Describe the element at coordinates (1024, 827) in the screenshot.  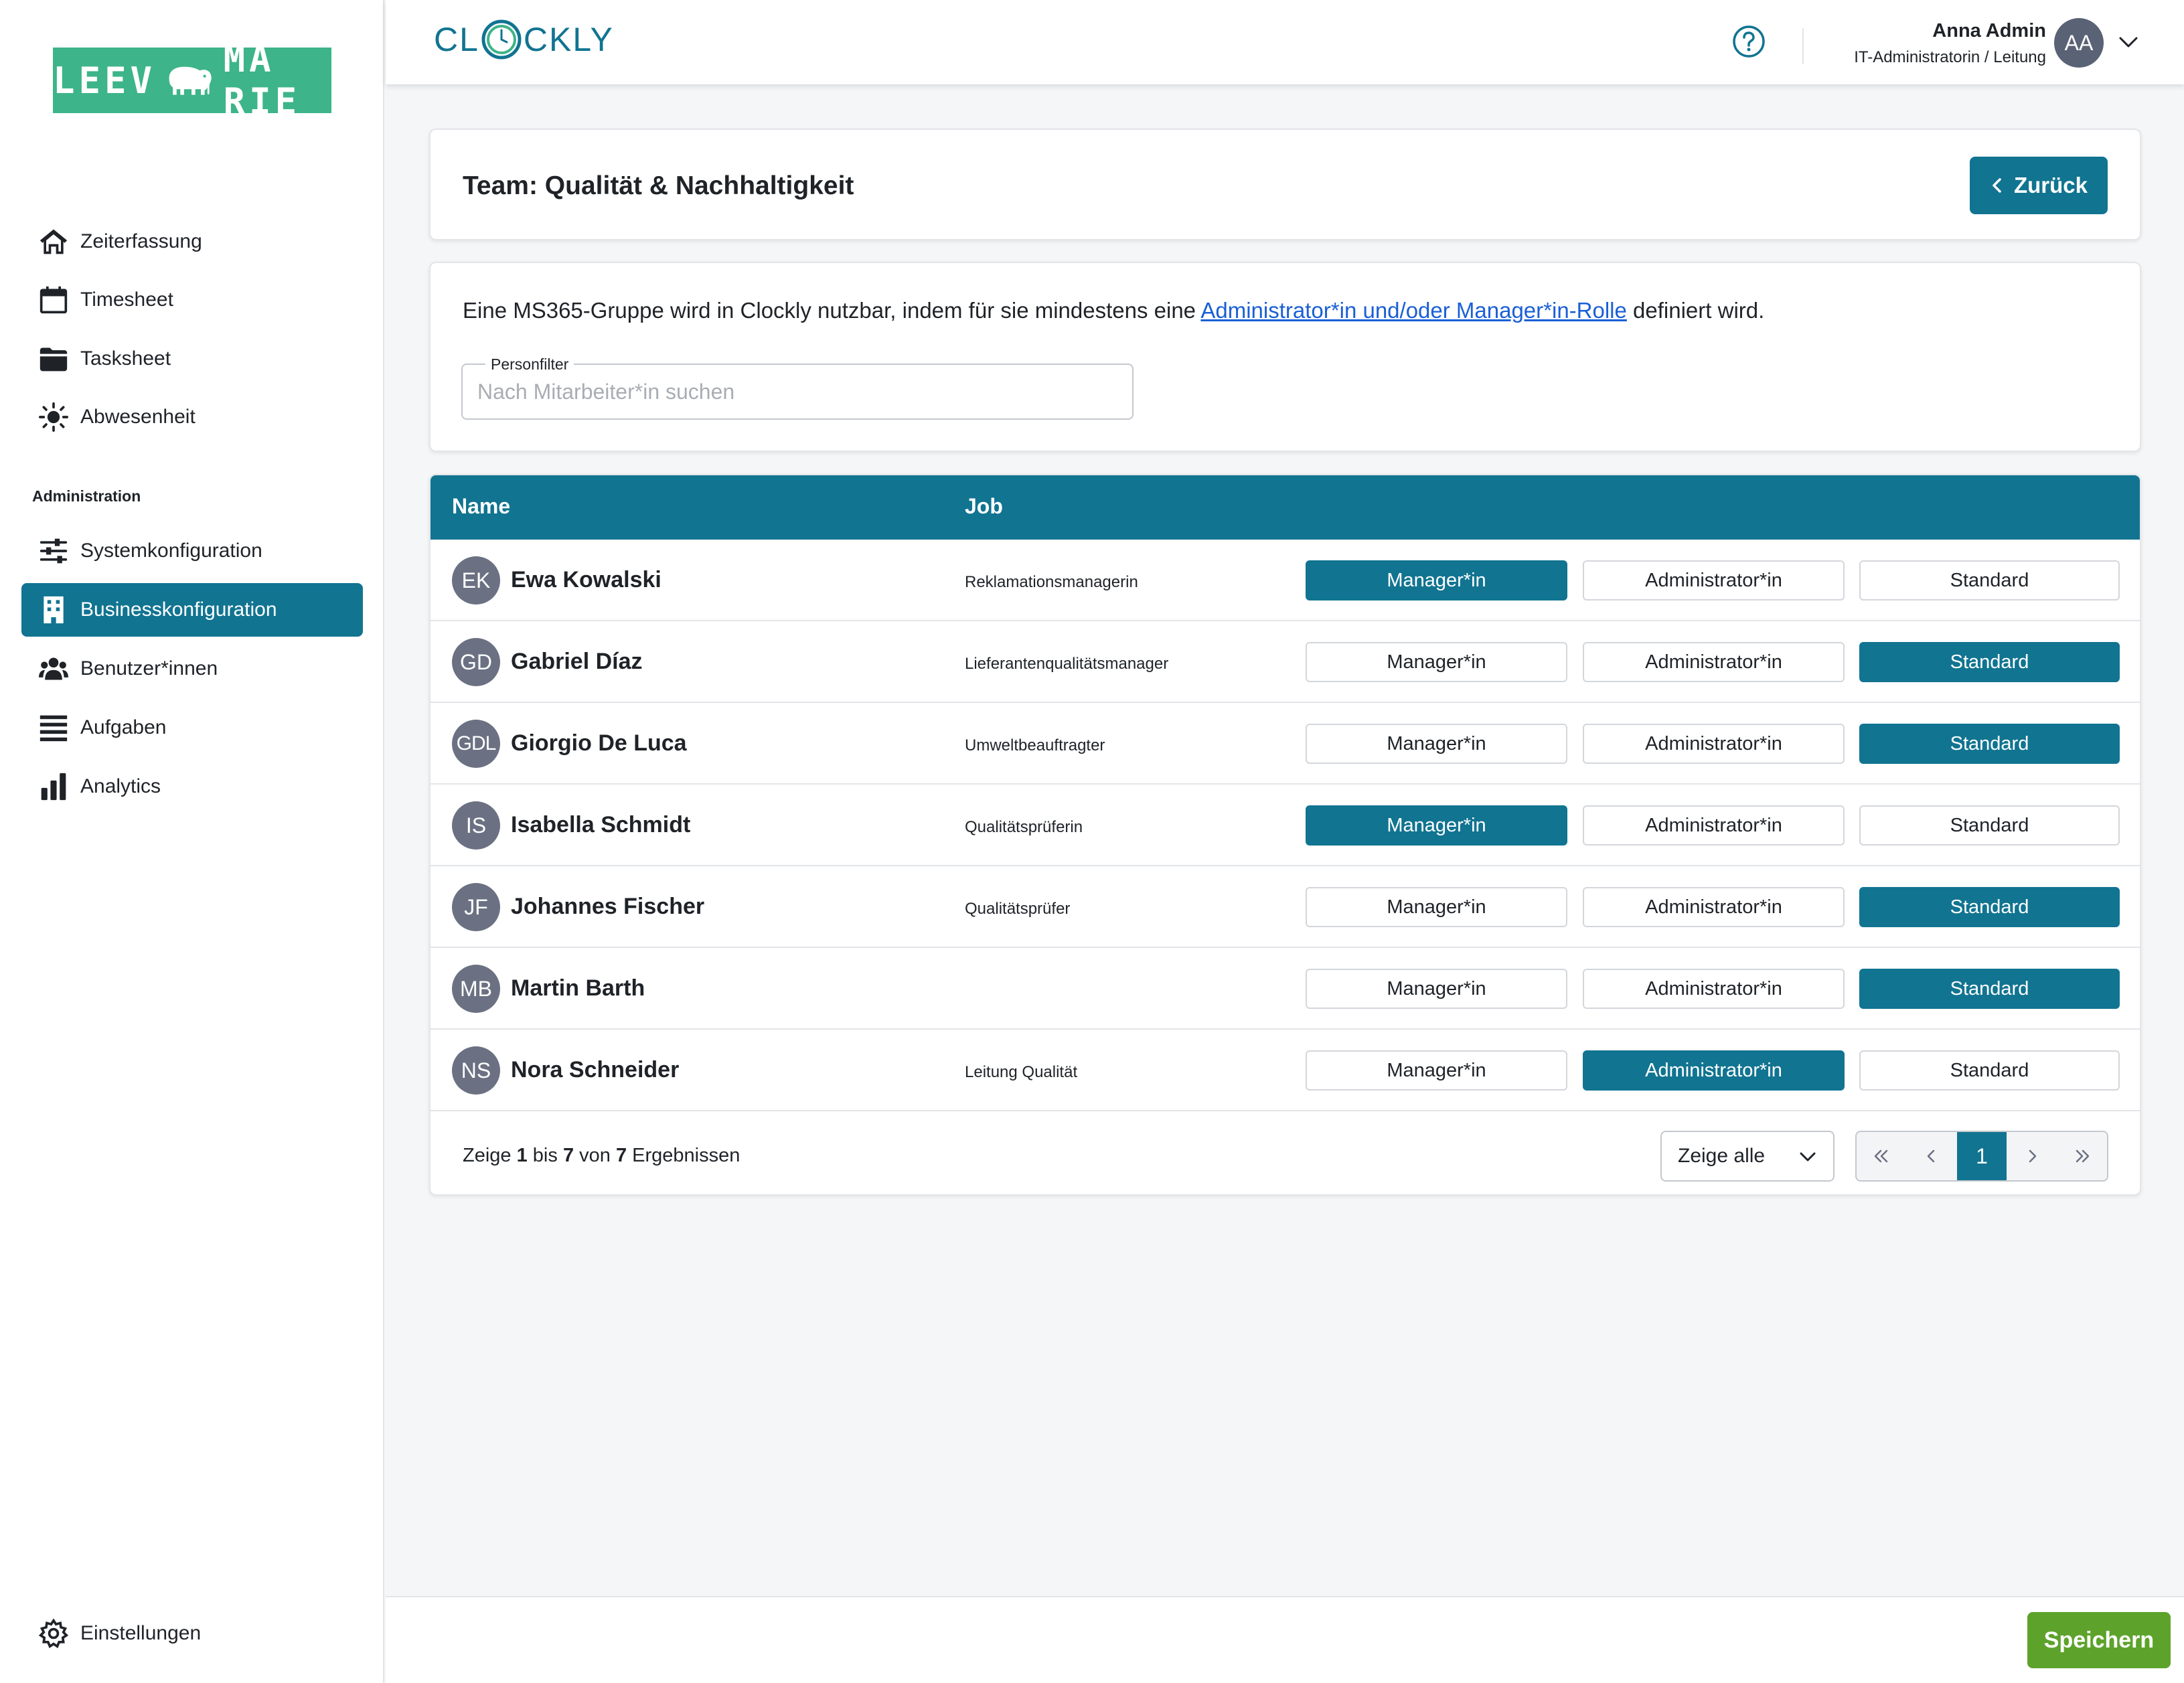
I see `person-job: Qualitätsprüferin` at that location.